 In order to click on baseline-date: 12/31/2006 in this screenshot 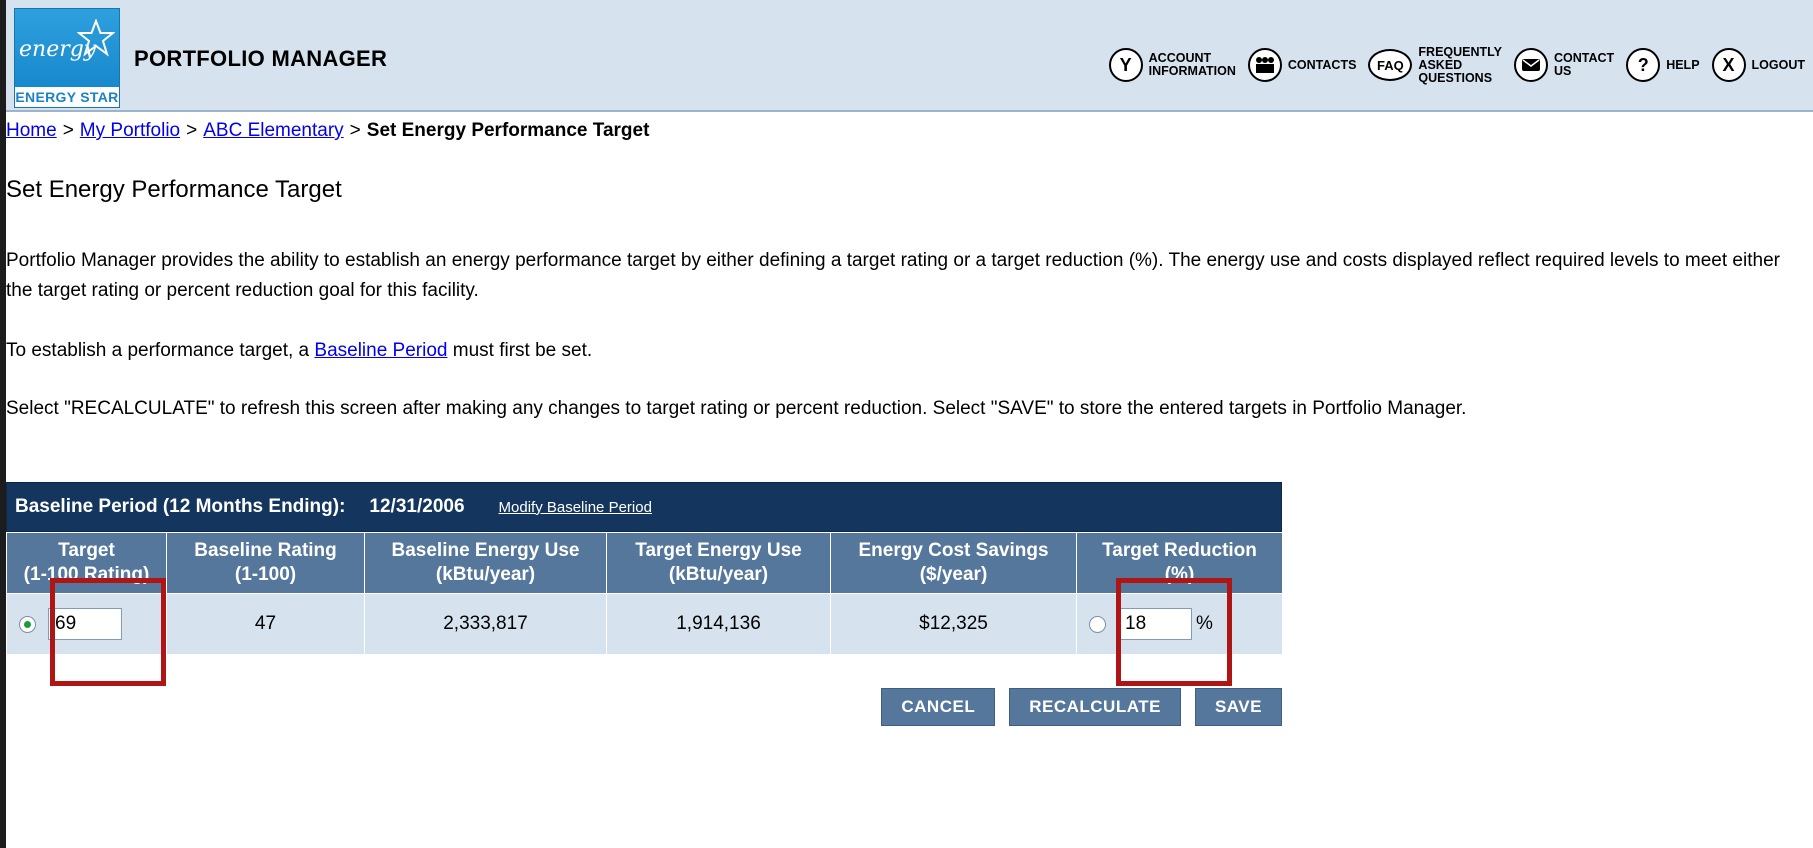, I will do `click(417, 506)`.